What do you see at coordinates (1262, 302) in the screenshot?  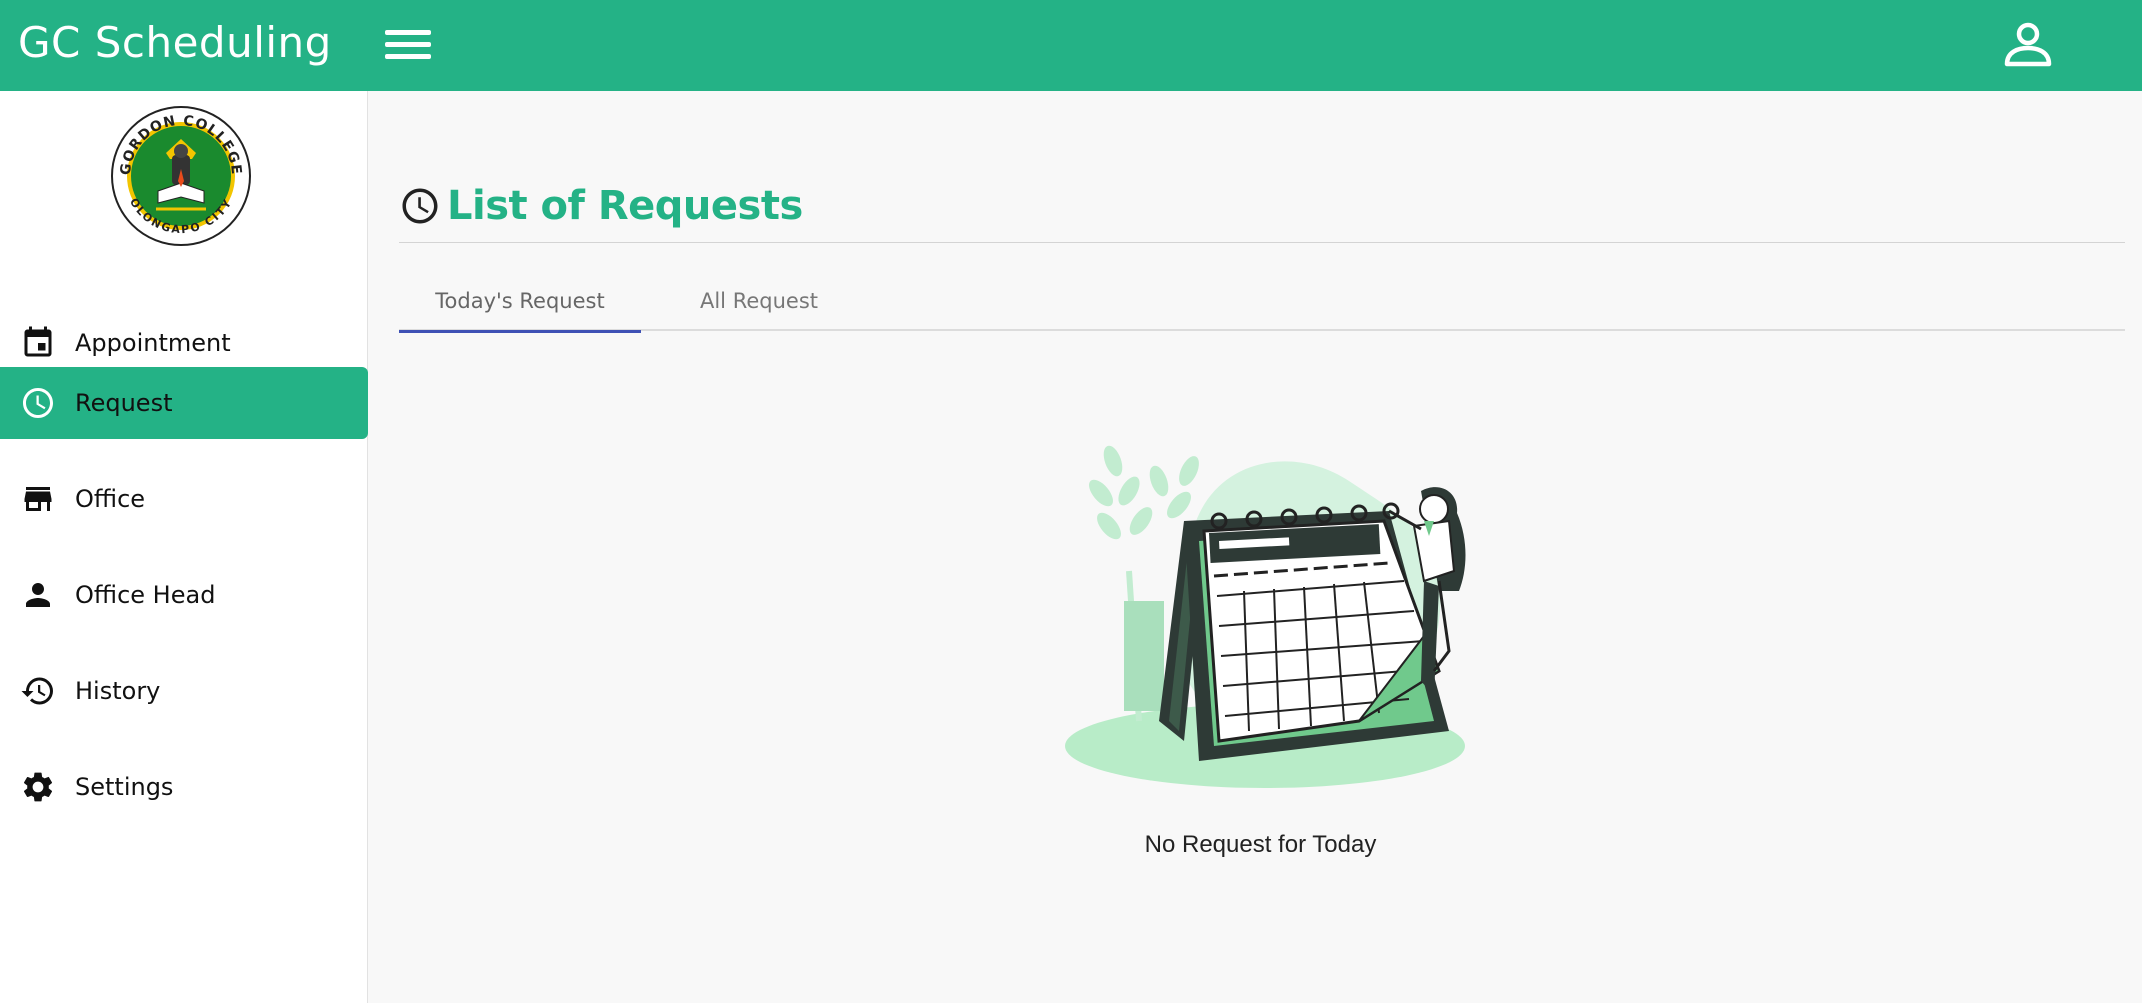 I see `request-tabs: Today's Request All Request` at bounding box center [1262, 302].